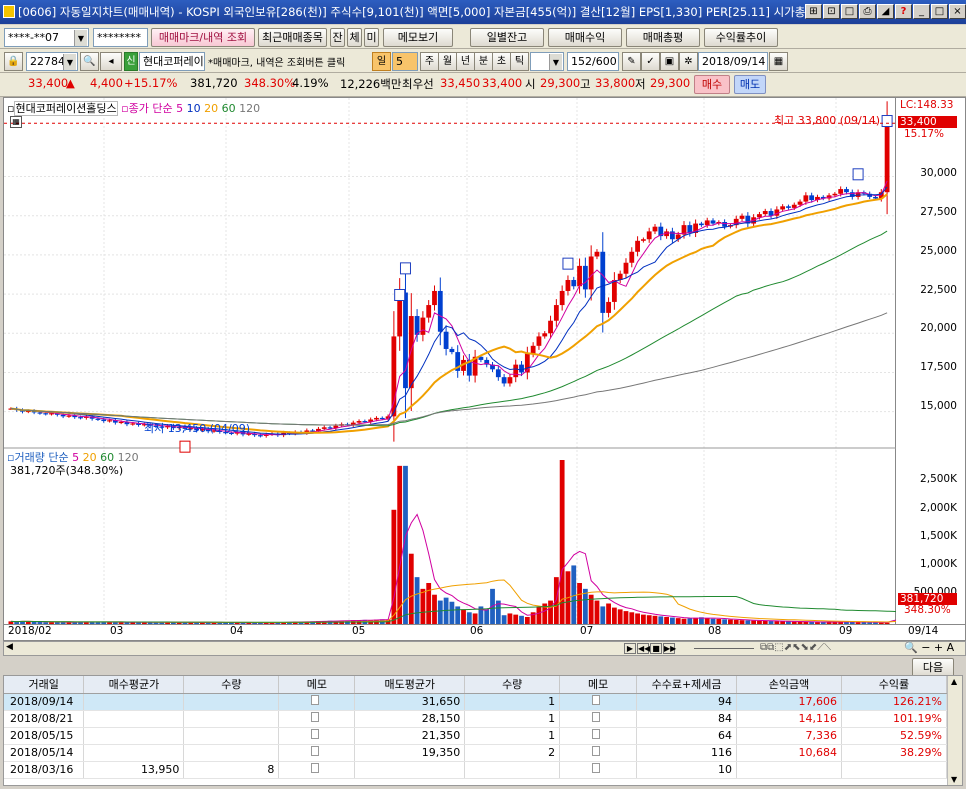  I want to click on memo-view-button: 메모보기, so click(418, 37).